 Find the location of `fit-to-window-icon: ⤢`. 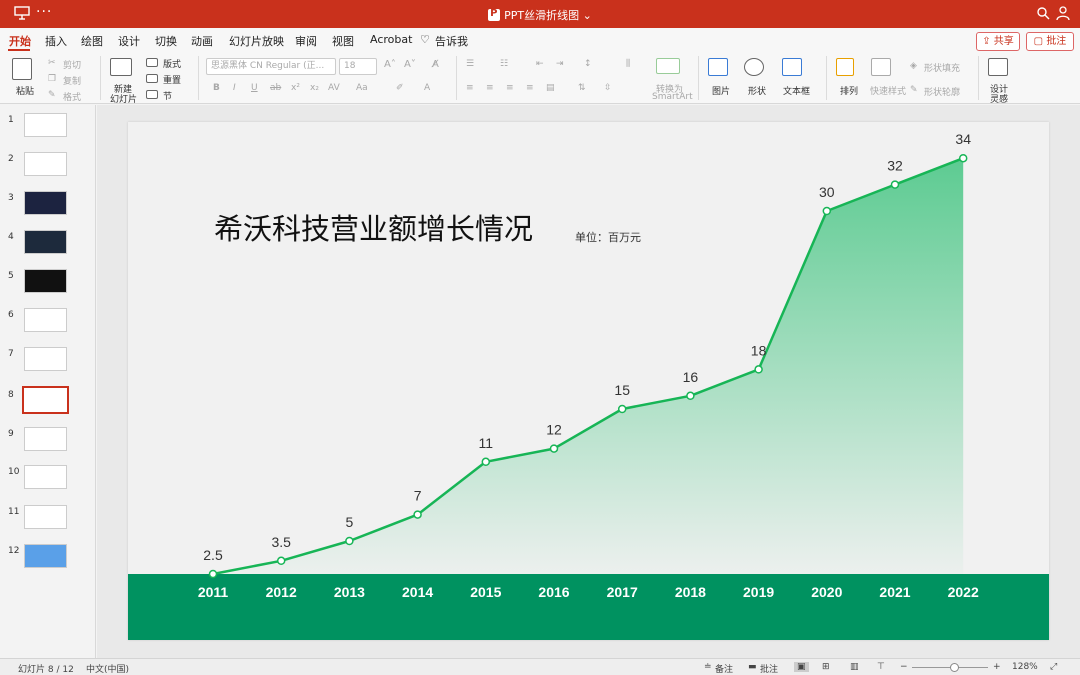

fit-to-window-icon: ⤢ is located at coordinates (1053, 667).